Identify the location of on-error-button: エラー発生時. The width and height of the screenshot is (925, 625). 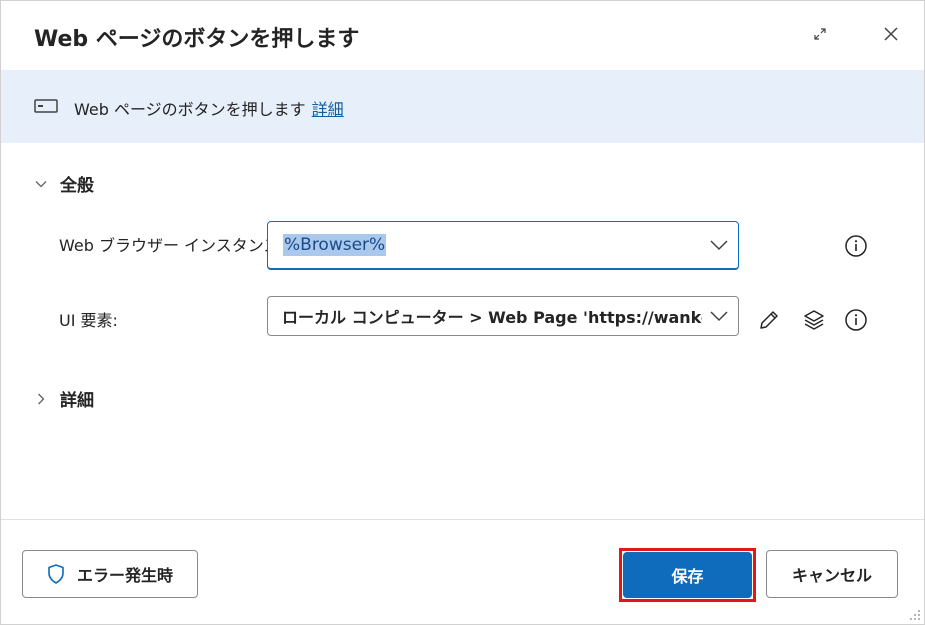
(110, 574).